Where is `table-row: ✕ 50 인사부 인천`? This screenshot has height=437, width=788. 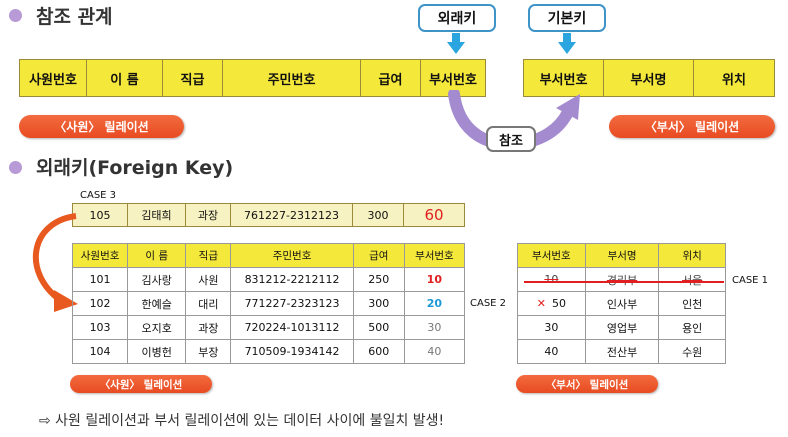
table-row: ✕ 50 인사부 인천 is located at coordinates (621, 303).